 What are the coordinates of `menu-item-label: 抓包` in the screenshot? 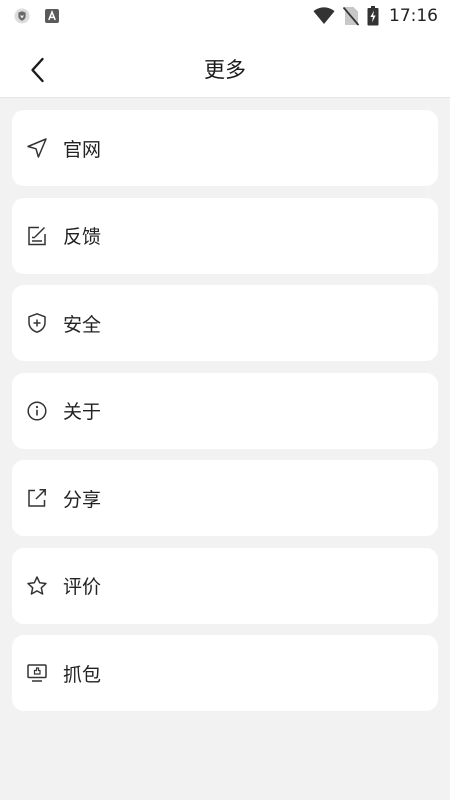 It's located at (82, 674).